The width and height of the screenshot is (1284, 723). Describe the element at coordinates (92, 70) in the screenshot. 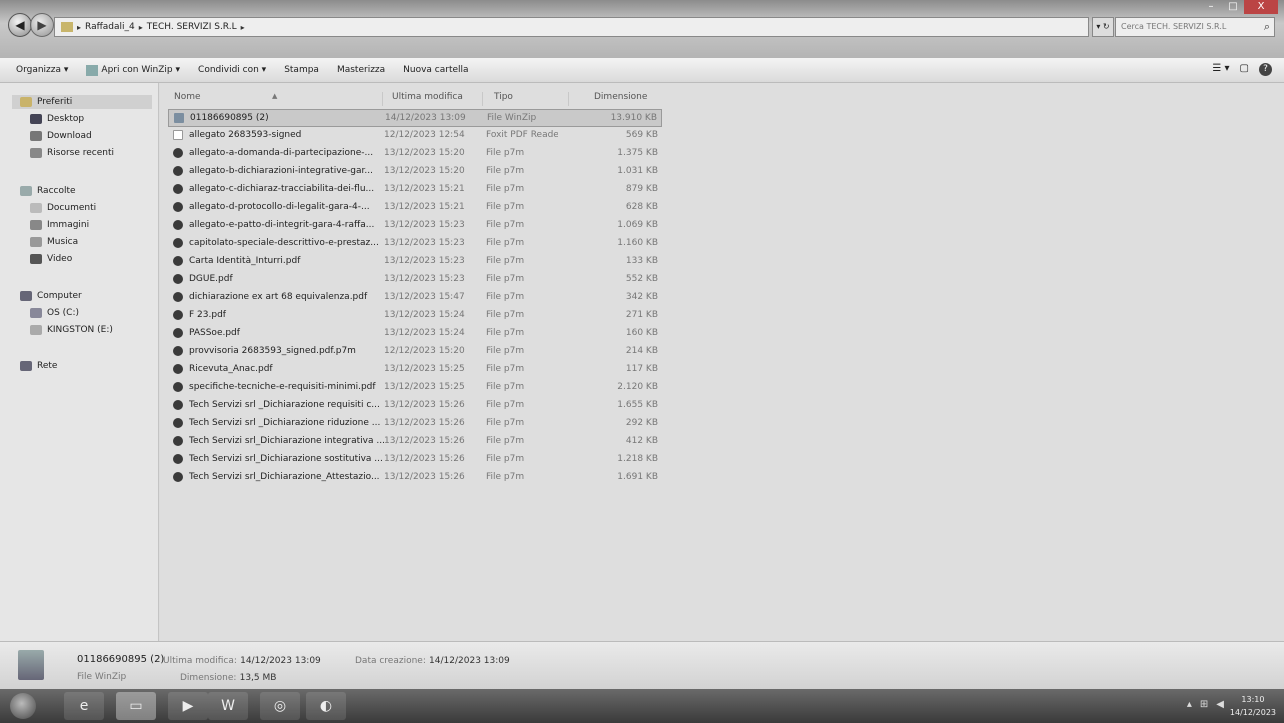

I see `winzip-icon` at that location.